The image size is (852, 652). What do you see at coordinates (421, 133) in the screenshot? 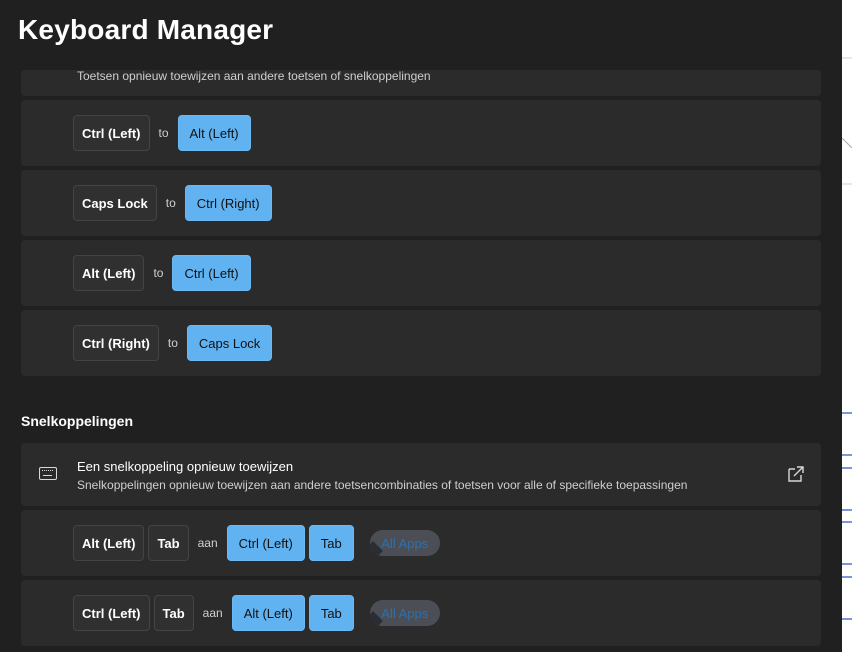
I see `key-mapping-row: Ctrl (Left) to Alt (Left)` at bounding box center [421, 133].